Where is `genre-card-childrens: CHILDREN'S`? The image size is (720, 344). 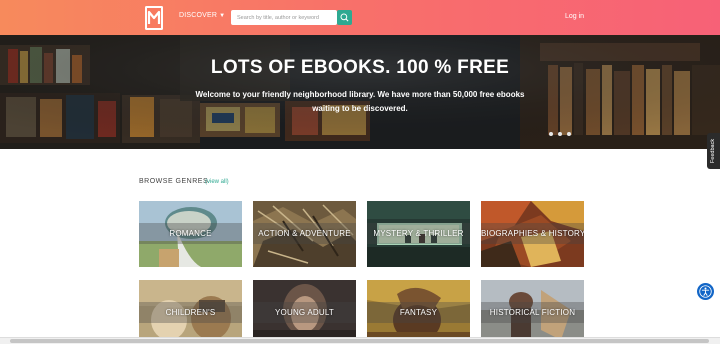
genre-card-childrens: CHILDREN'S is located at coordinates (190, 312).